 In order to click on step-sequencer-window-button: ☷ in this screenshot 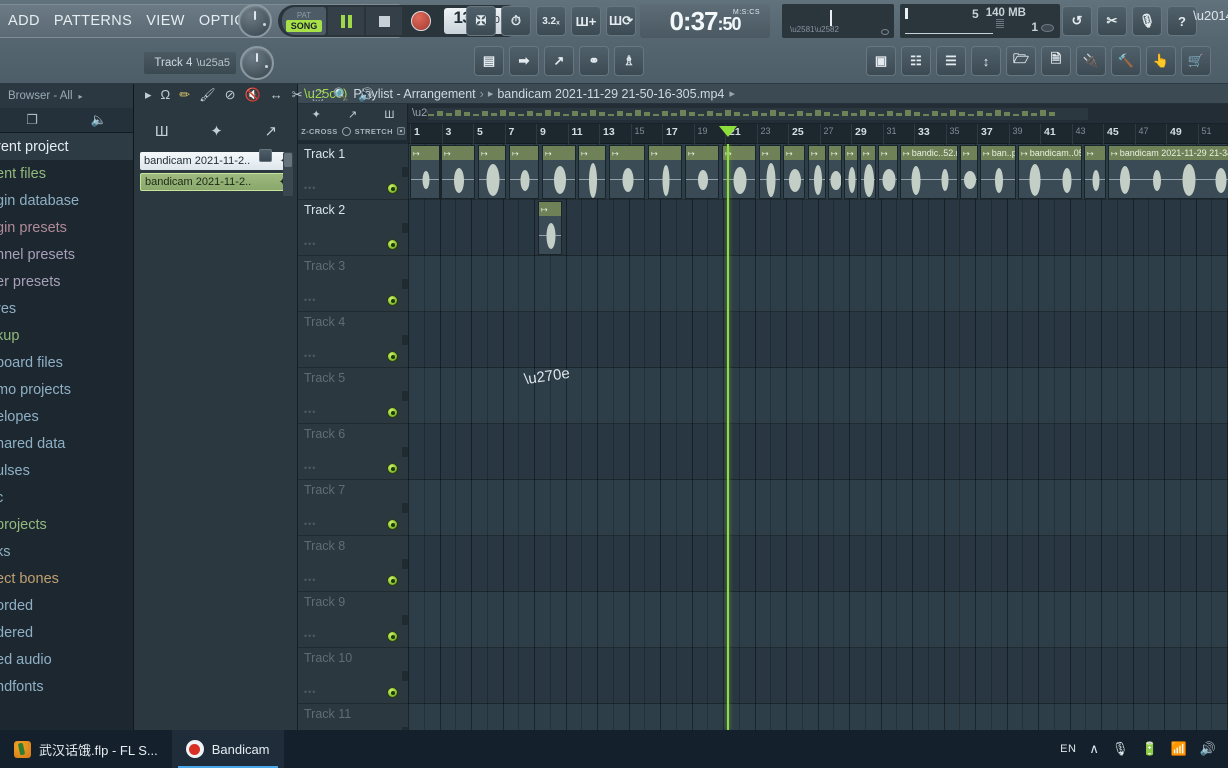, I will do `click(916, 61)`.